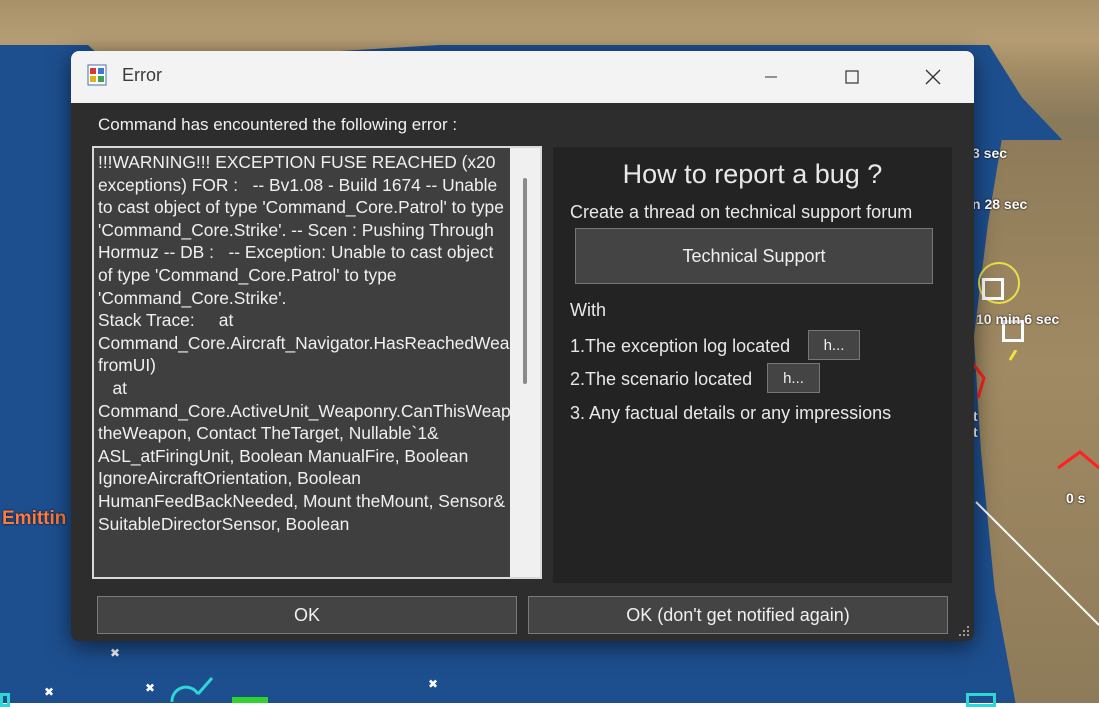  What do you see at coordinates (97, 75) in the screenshot?
I see `app-icon` at bounding box center [97, 75].